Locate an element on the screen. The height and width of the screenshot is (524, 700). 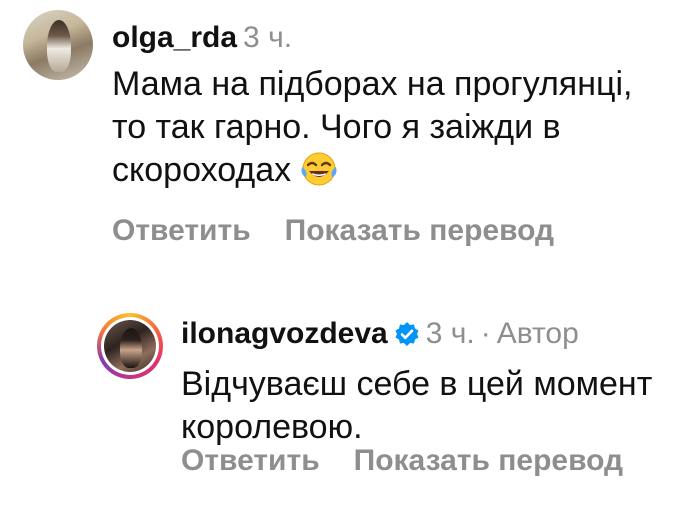
face-with-tears-of-joy-icon is located at coordinates (319, 174).